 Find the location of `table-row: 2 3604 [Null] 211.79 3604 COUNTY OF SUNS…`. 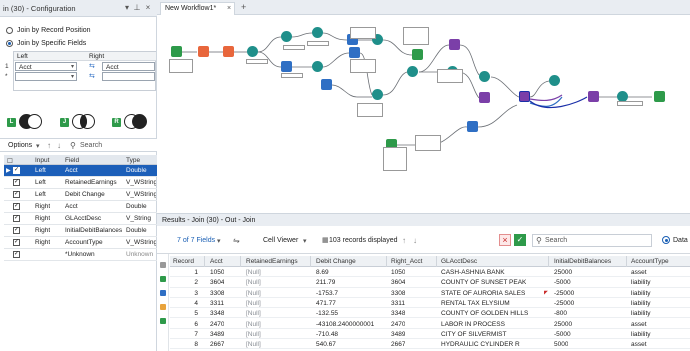

table-row: 2 3604 [Null] 211.79 3604 COUNTY OF SUNS… is located at coordinates (430, 282).